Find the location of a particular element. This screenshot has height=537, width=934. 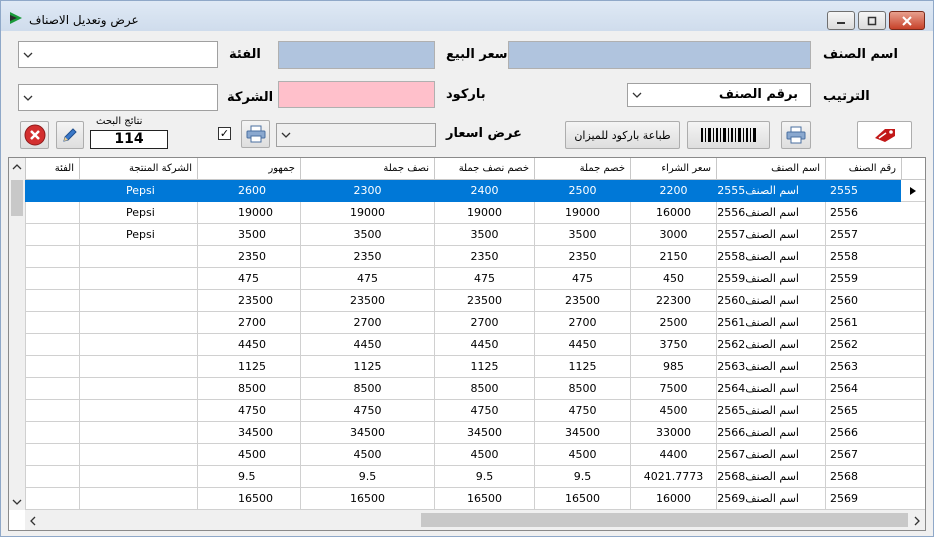

table-cell: 3000 is located at coordinates (673, 235).